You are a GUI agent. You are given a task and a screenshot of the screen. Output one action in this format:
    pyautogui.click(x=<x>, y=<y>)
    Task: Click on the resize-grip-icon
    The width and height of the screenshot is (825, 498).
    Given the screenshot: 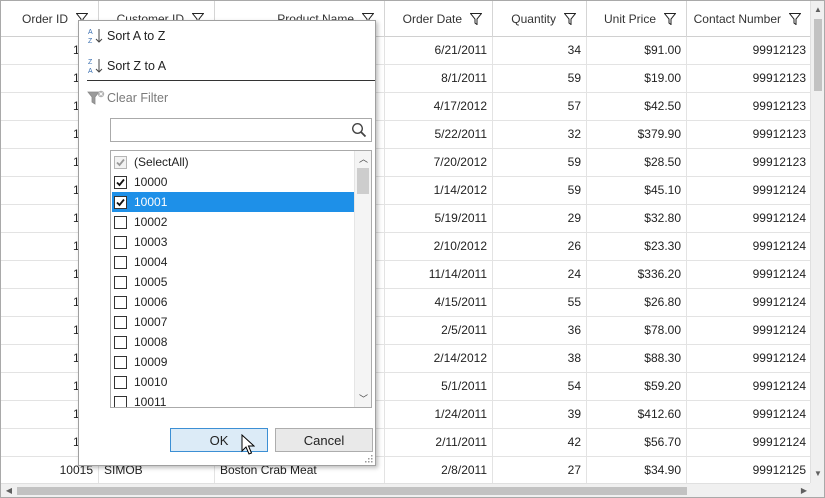 What is the action you would take?
    pyautogui.click(x=369, y=459)
    